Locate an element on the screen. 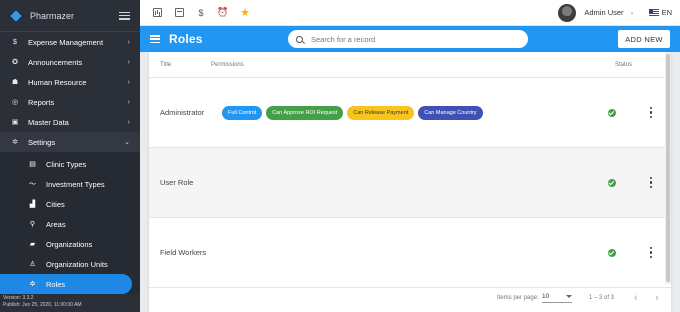 The width and height of the screenshot is (680, 312). sidebar-item-label: Organizations is located at coordinates (69, 244).